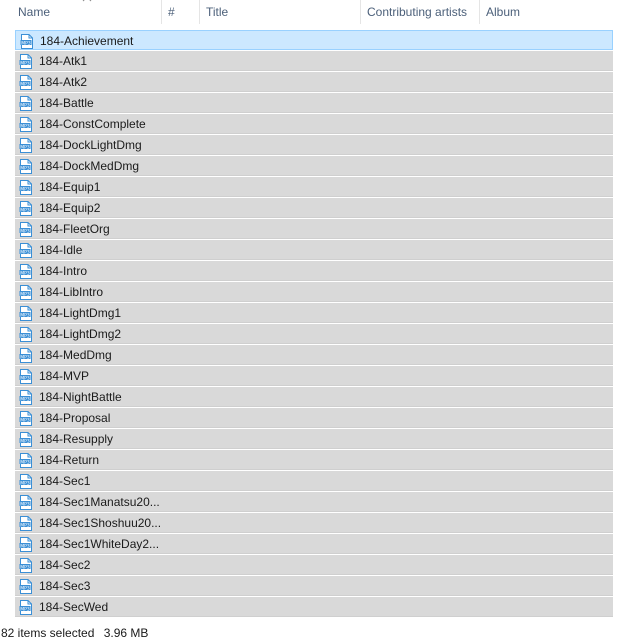  Describe the element at coordinates (314, 124) in the screenshot. I see `file-row: MP3 184-ConstComplete` at that location.